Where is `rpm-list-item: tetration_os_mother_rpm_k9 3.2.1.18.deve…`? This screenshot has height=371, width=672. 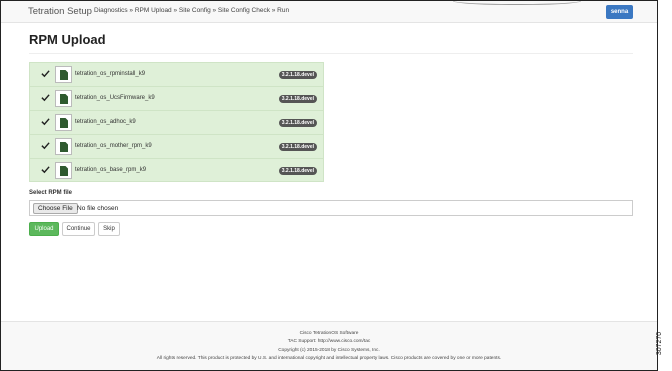 rpm-list-item: tetration_os_mother_rpm_k9 3.2.1.18.deve… is located at coordinates (176, 147).